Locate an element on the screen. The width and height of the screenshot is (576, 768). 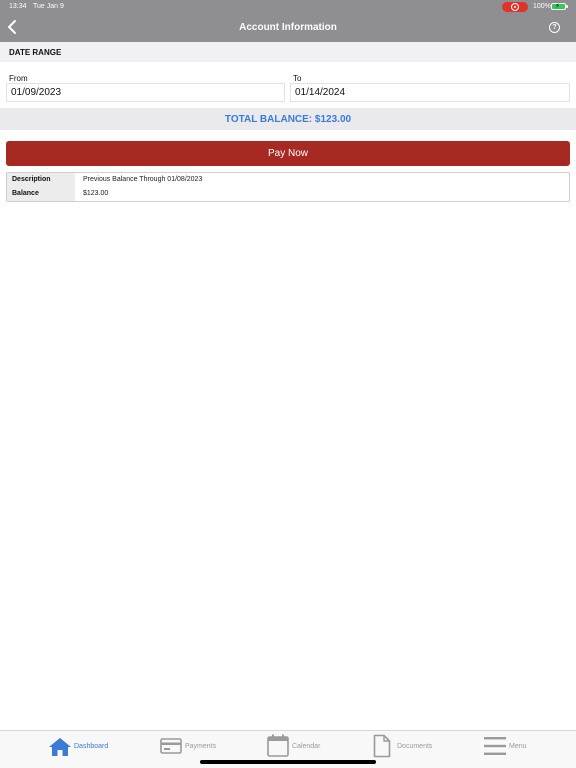
status-bar: 13:34 Tue Jan 9 100% ⚡ is located at coordinates (288, 6).